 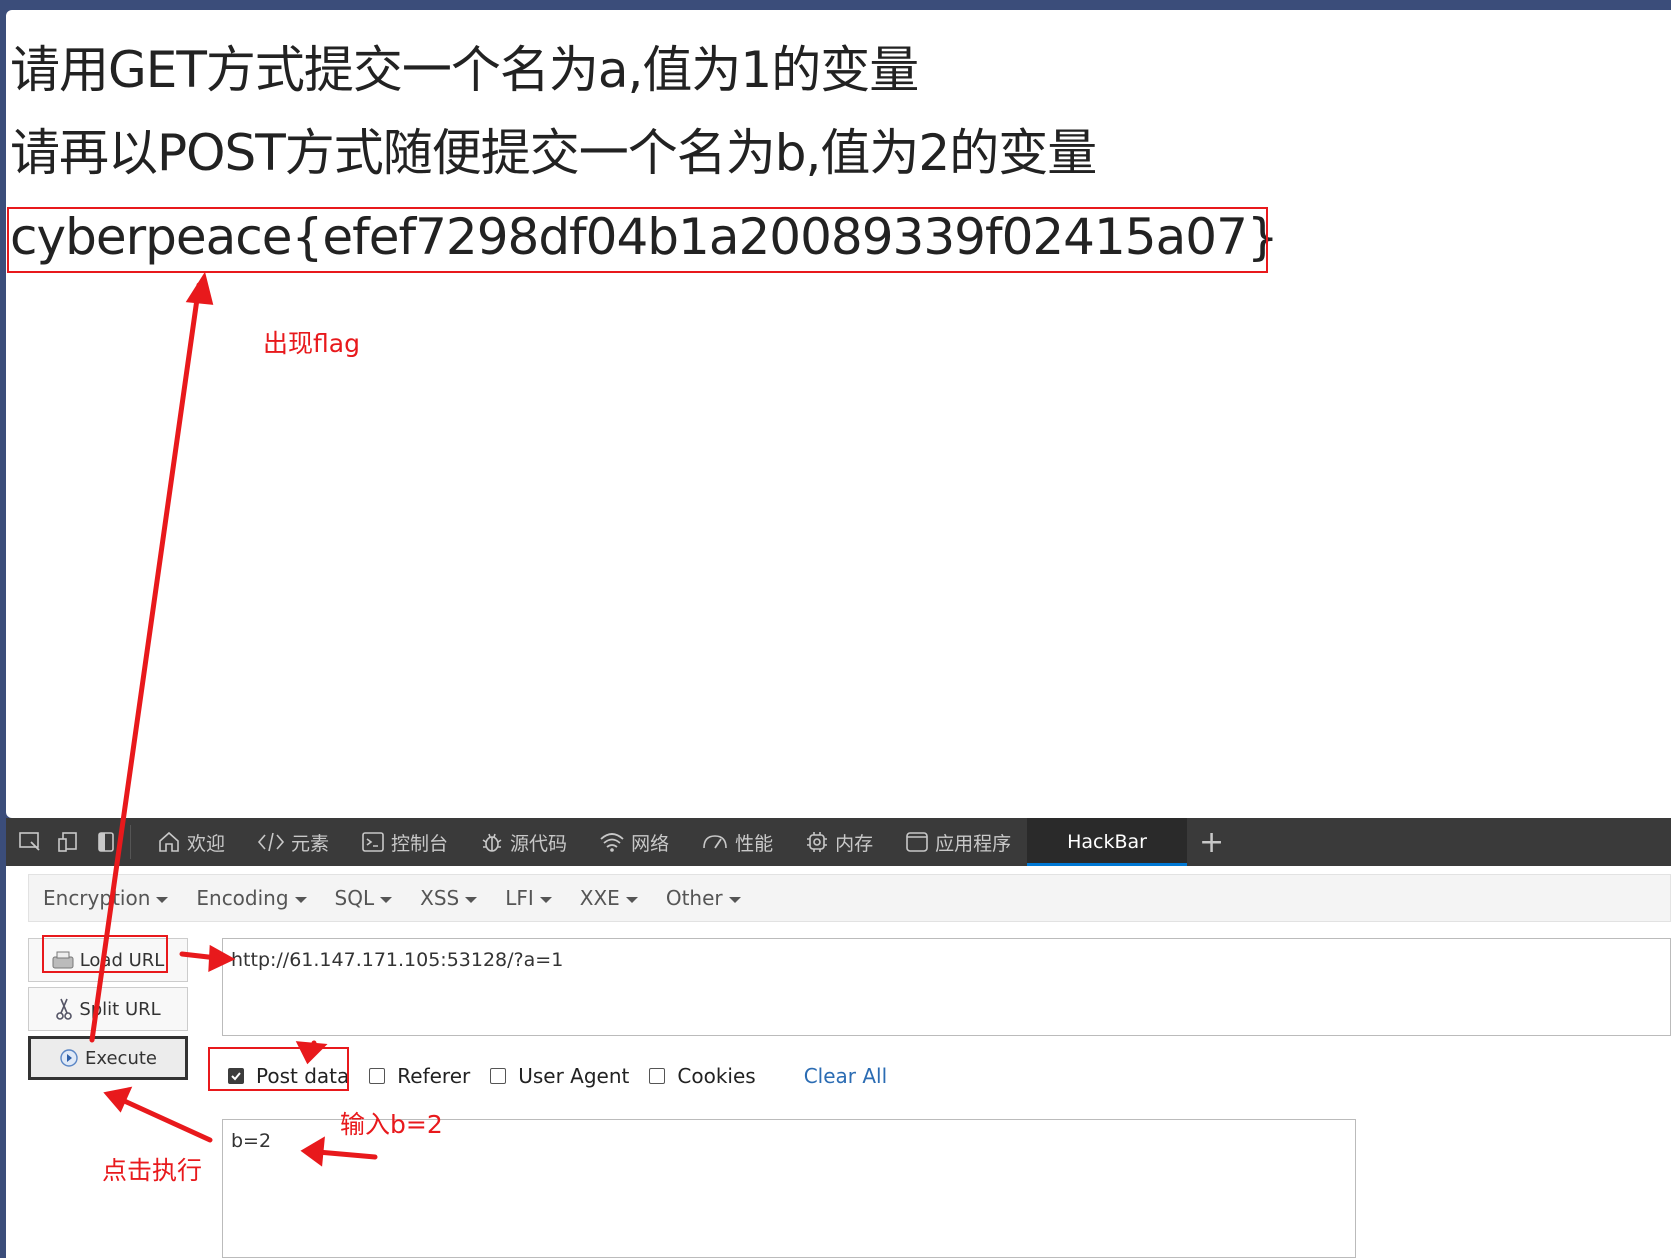 I want to click on flag-note: 出现flag, so click(x=311, y=343).